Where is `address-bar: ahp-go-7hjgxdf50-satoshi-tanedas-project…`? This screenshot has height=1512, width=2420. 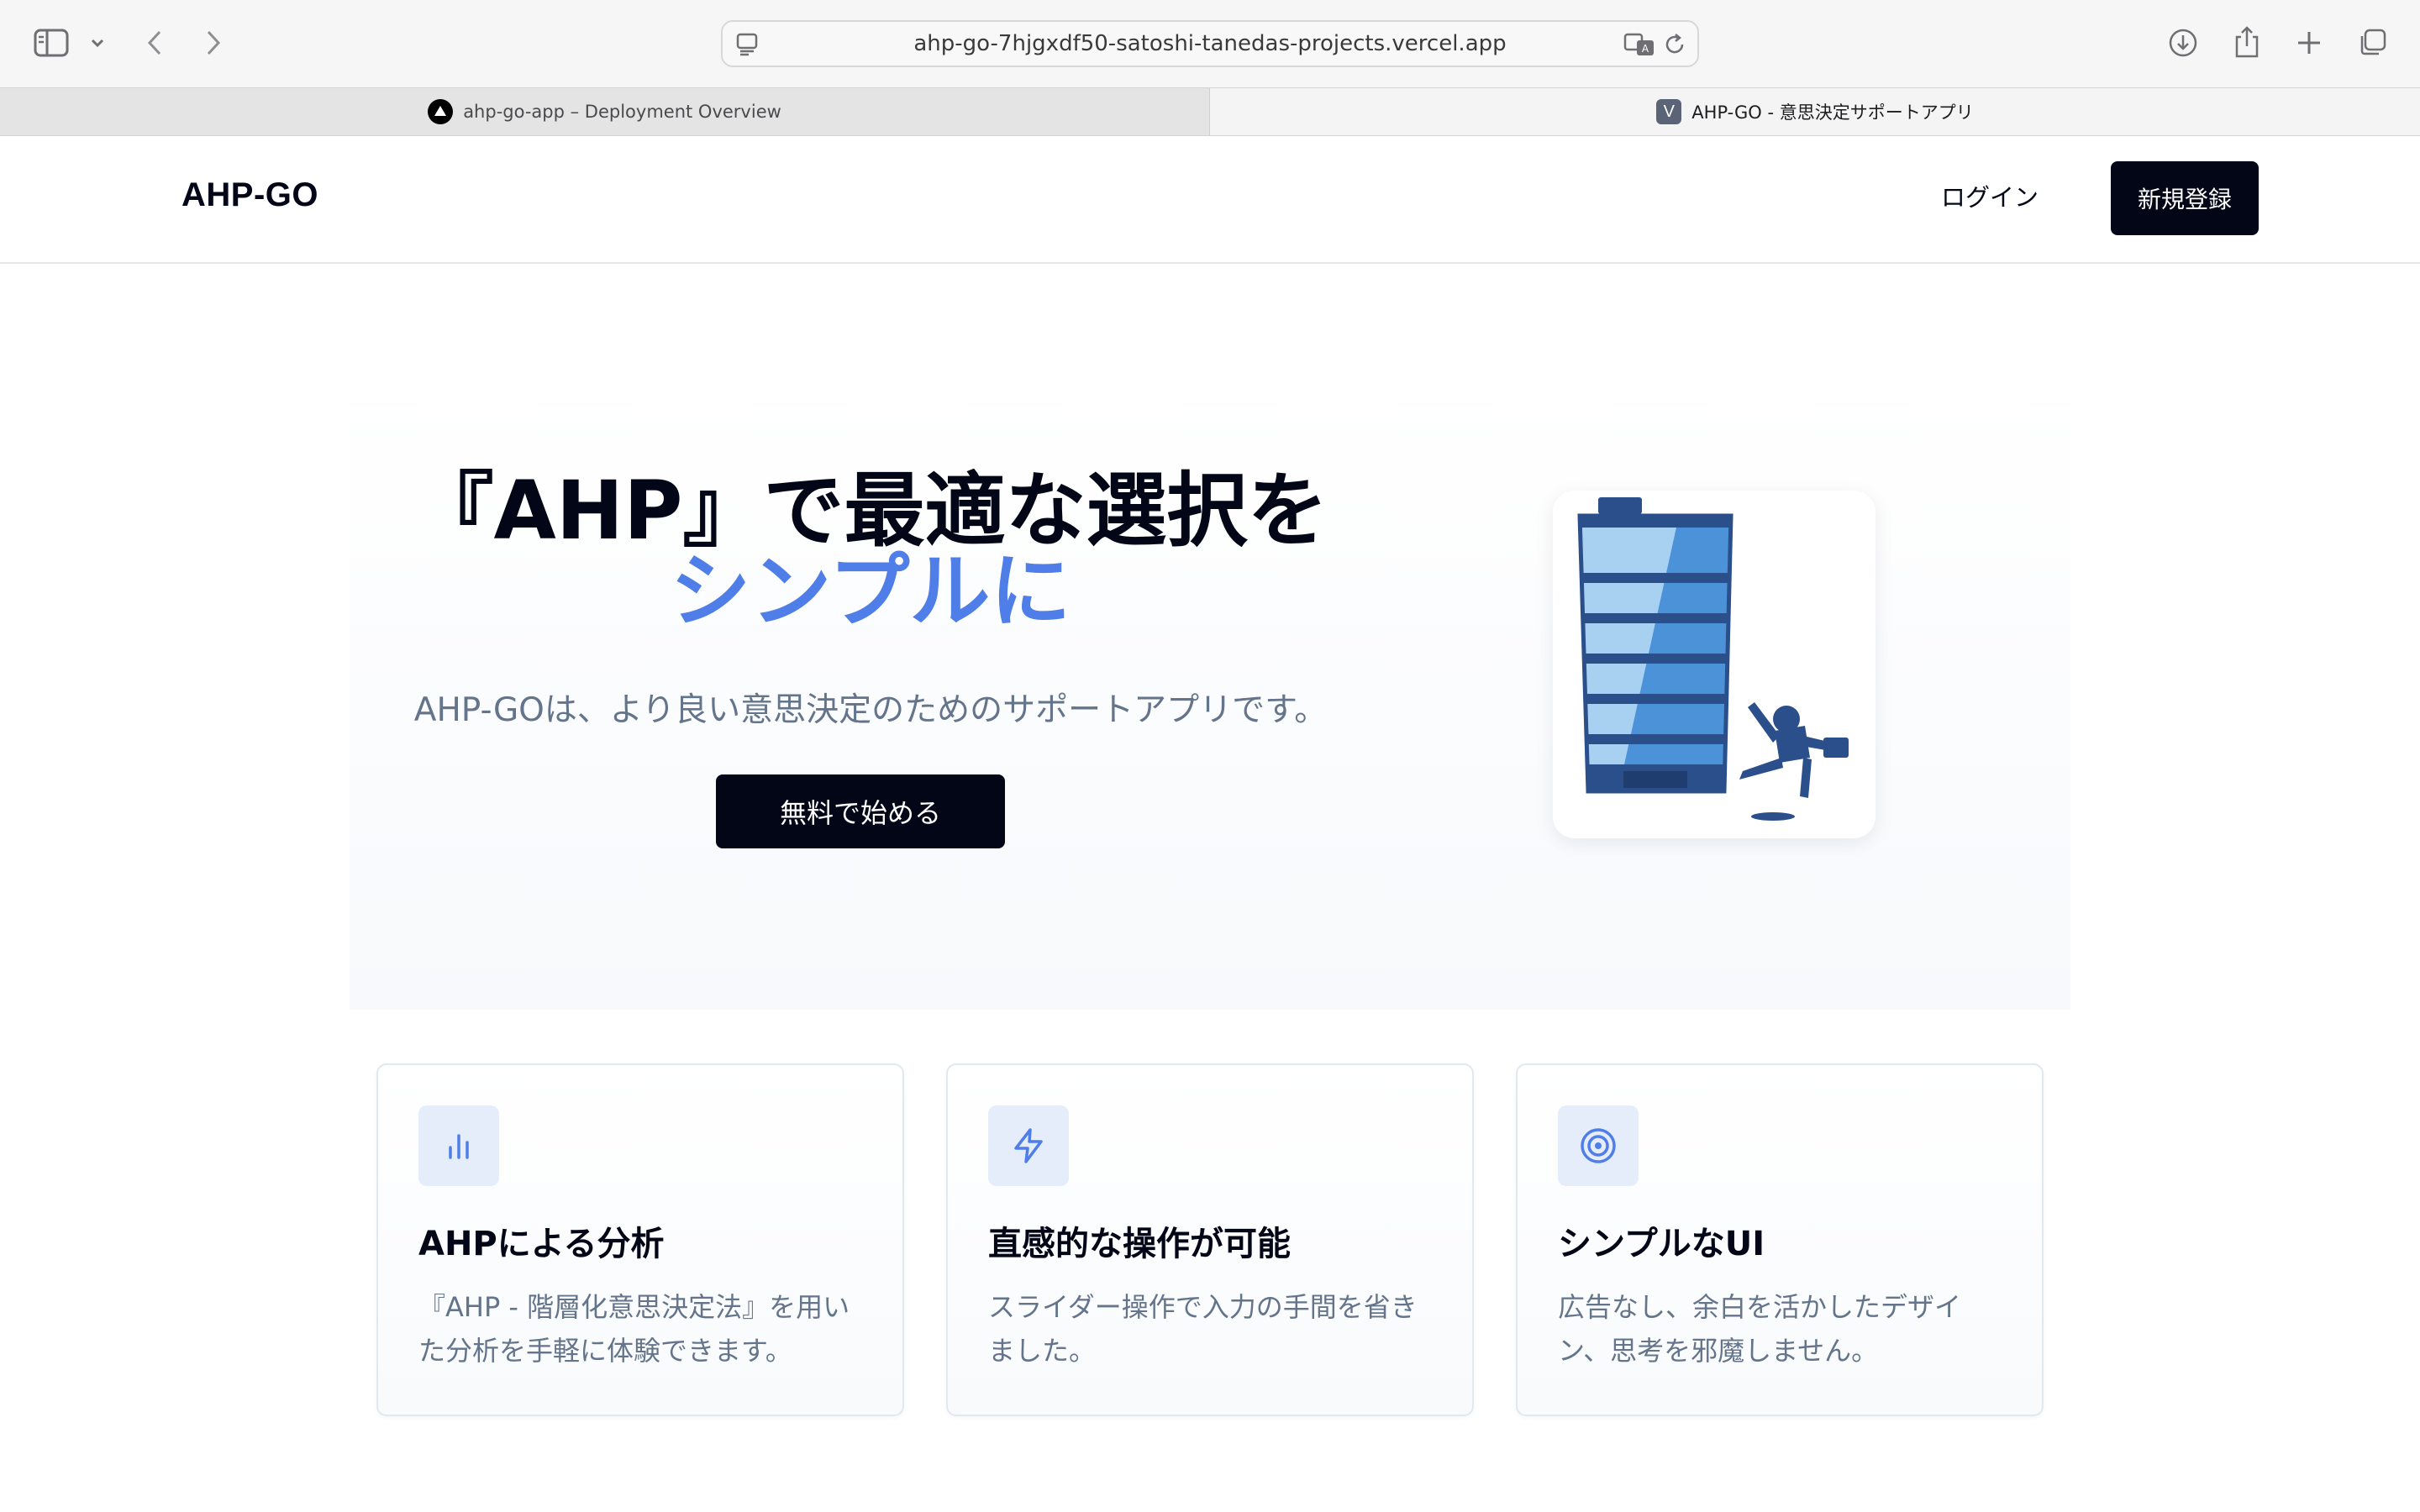
address-bar: ahp-go-7hjgxdf50-satoshi-tanedas-project… is located at coordinates (1210, 43).